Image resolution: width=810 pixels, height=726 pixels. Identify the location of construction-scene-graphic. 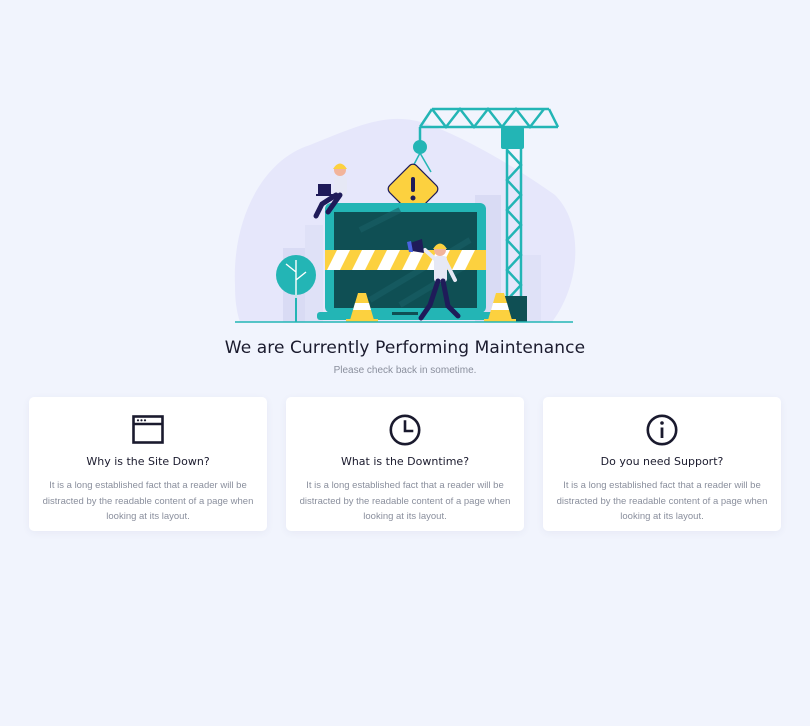
(405, 214).